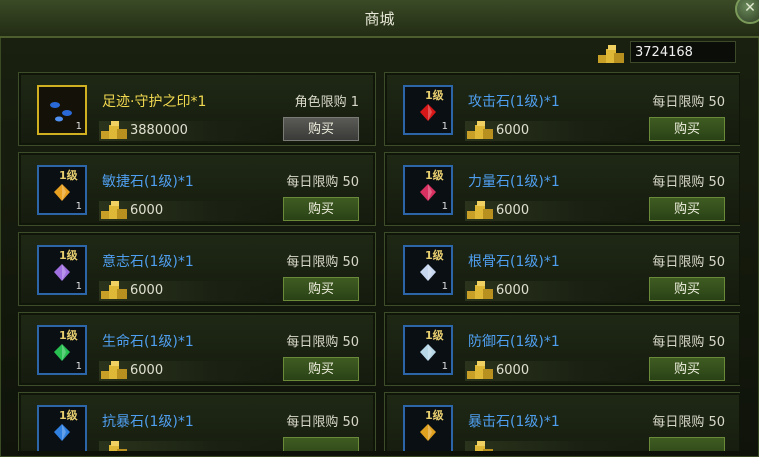 This screenshot has width=759, height=457. I want to click on shop-item-card: 1级 1 生命石(1级)*1 每日限购 50 6000 购买, so click(197, 349).